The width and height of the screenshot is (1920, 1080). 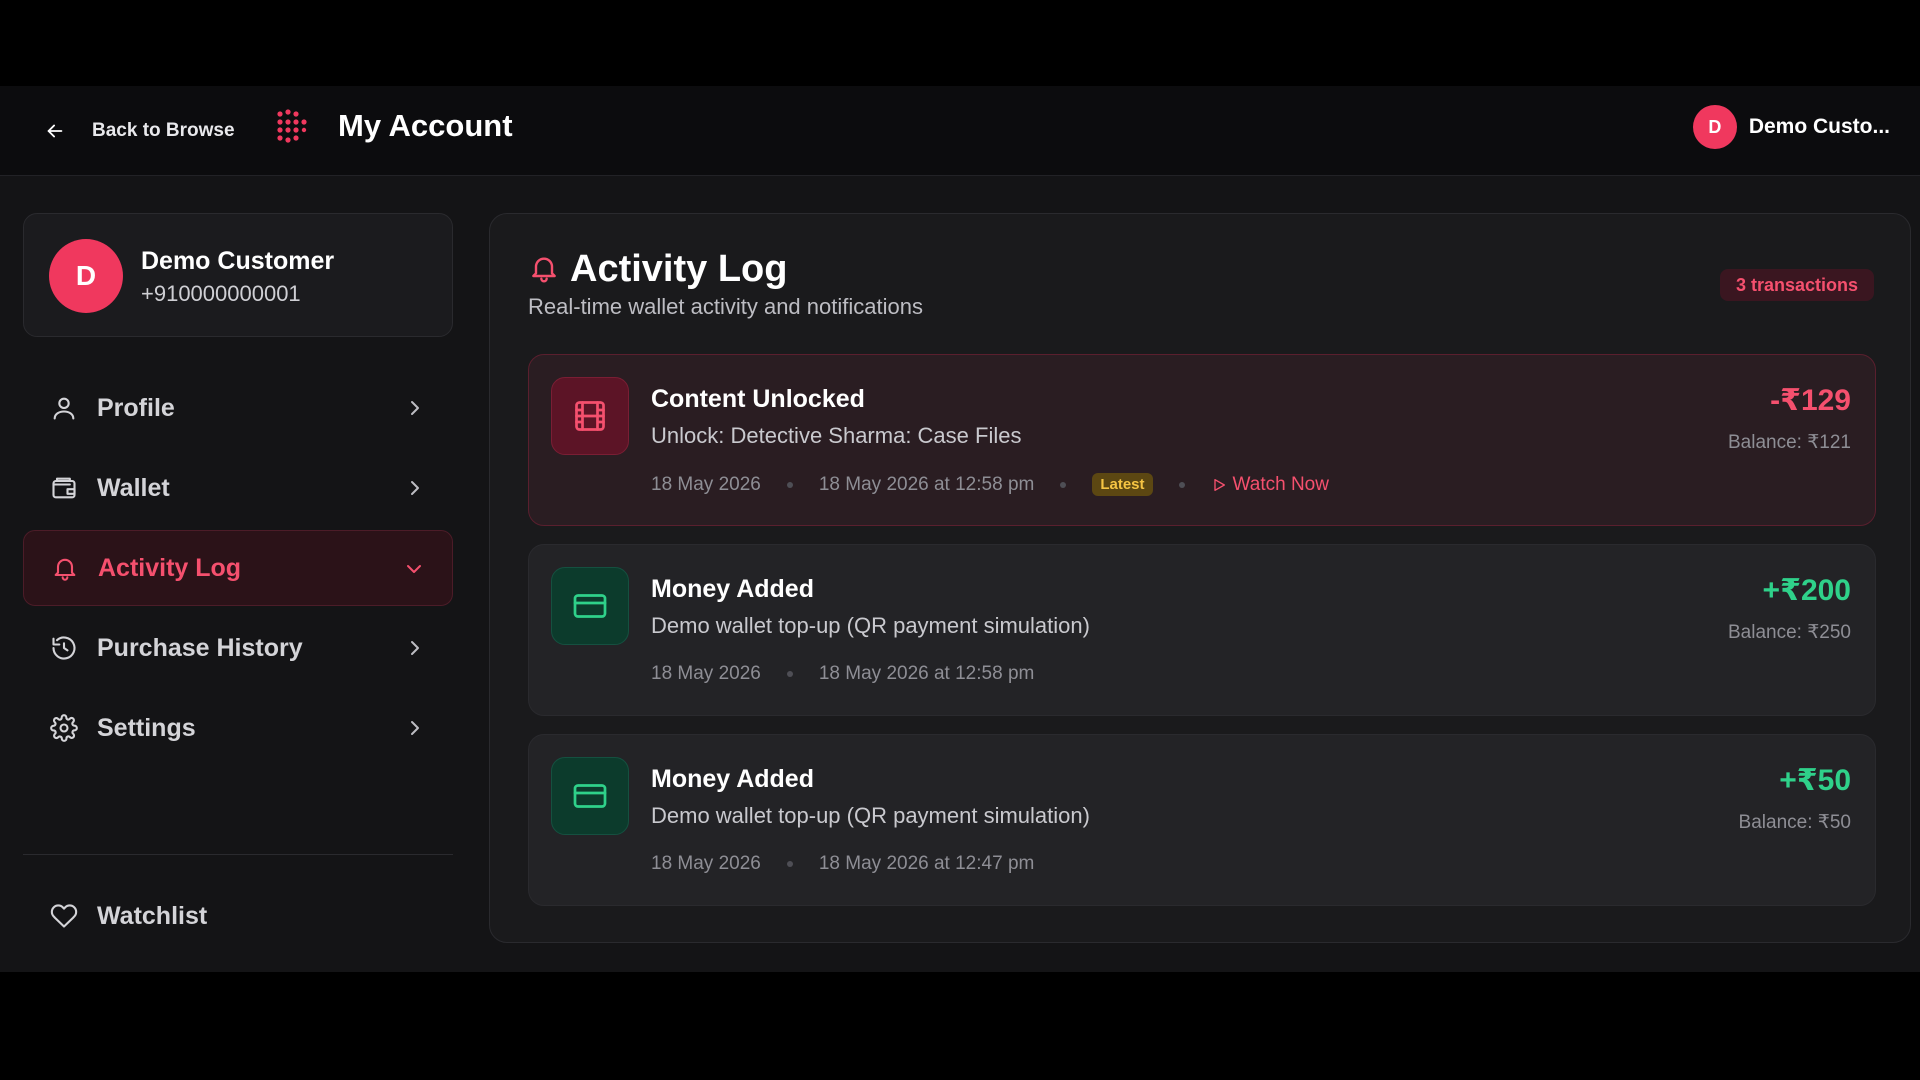 I want to click on entry-balance: Balance: ₹121, so click(x=1789, y=442).